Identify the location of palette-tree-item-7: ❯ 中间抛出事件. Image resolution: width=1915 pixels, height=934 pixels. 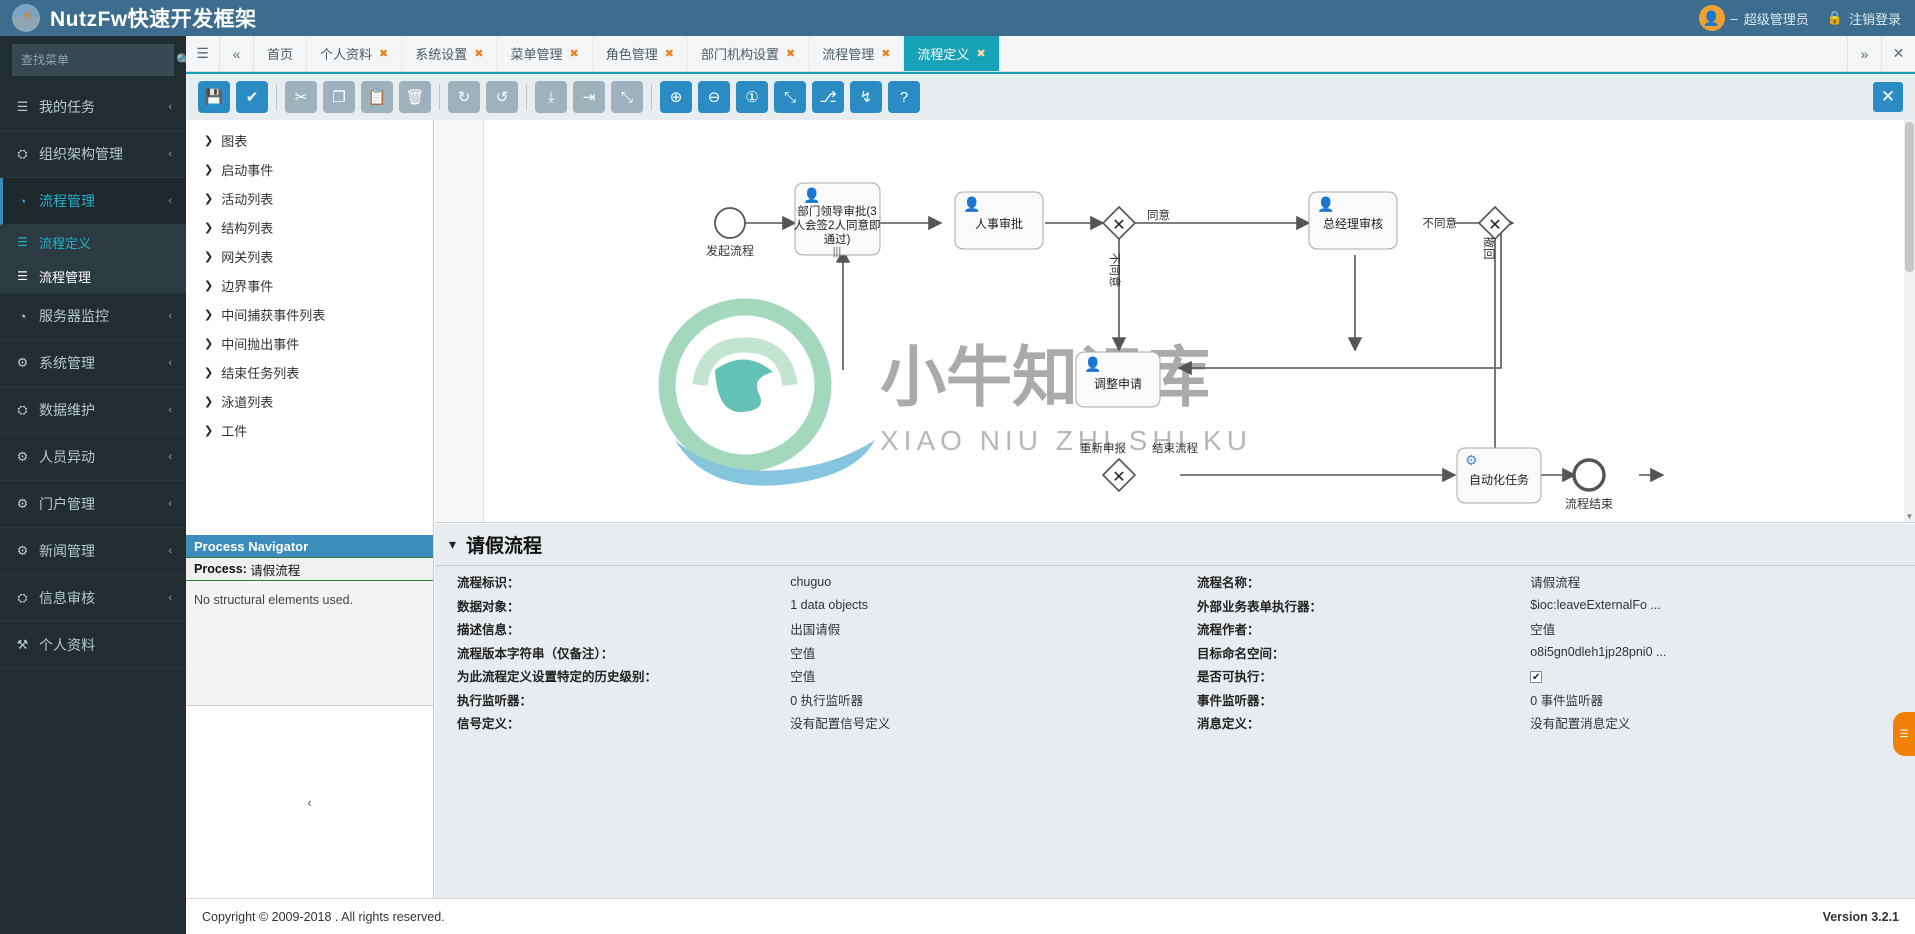
(309, 343).